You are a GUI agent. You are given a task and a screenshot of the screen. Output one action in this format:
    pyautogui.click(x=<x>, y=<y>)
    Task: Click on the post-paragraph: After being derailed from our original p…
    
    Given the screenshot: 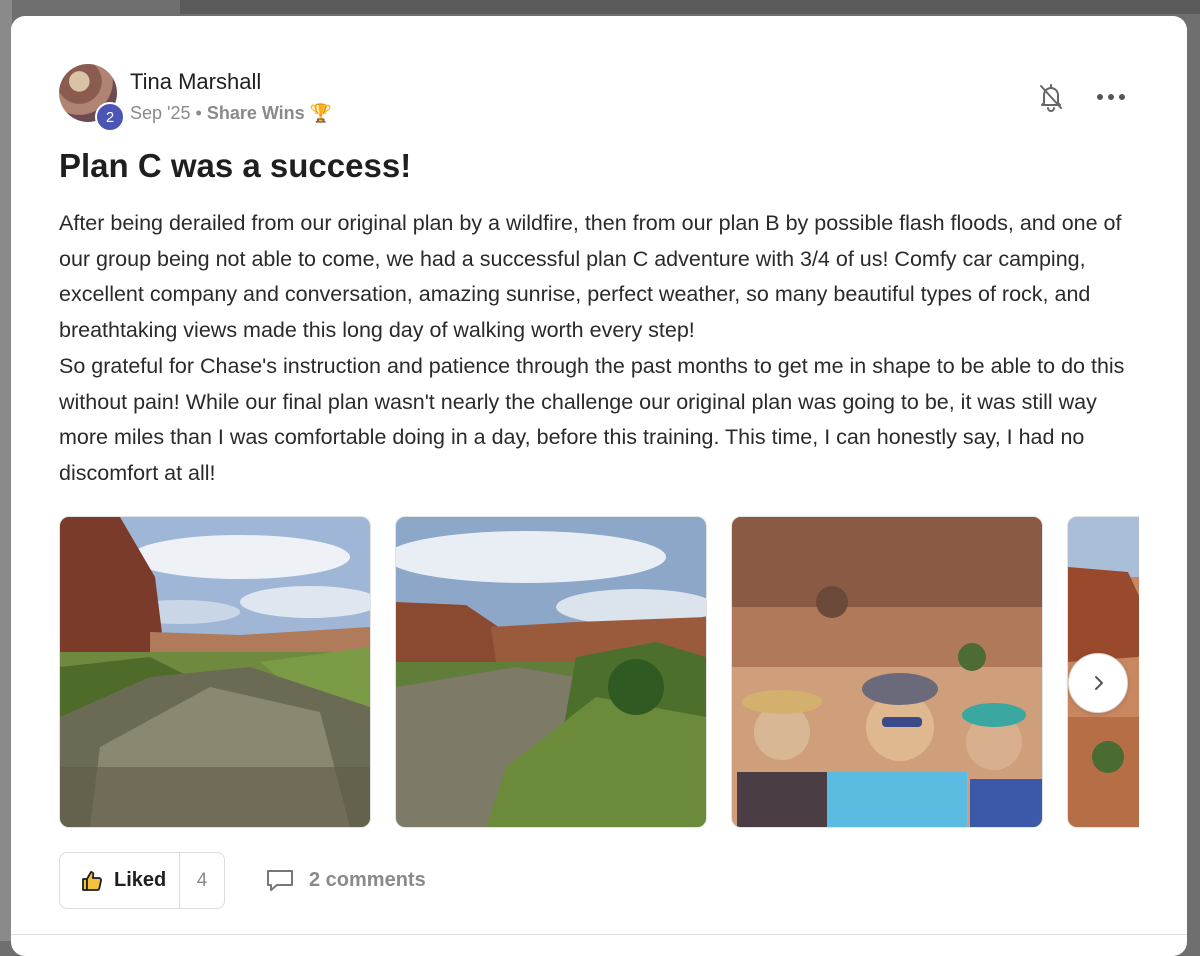 What is the action you would take?
    pyautogui.click(x=590, y=277)
    